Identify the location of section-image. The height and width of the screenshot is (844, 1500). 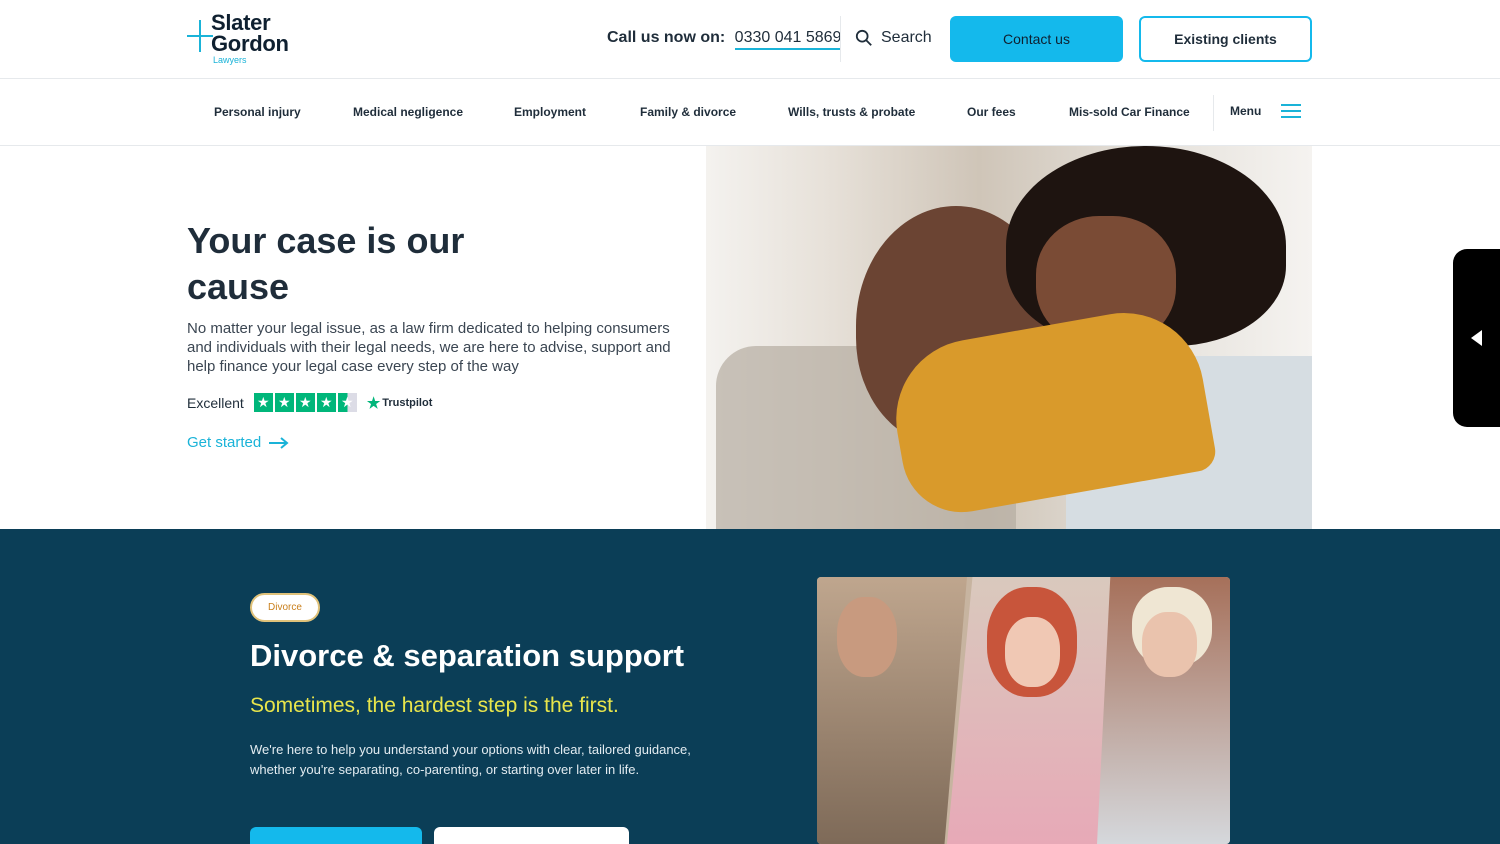
(1023, 710).